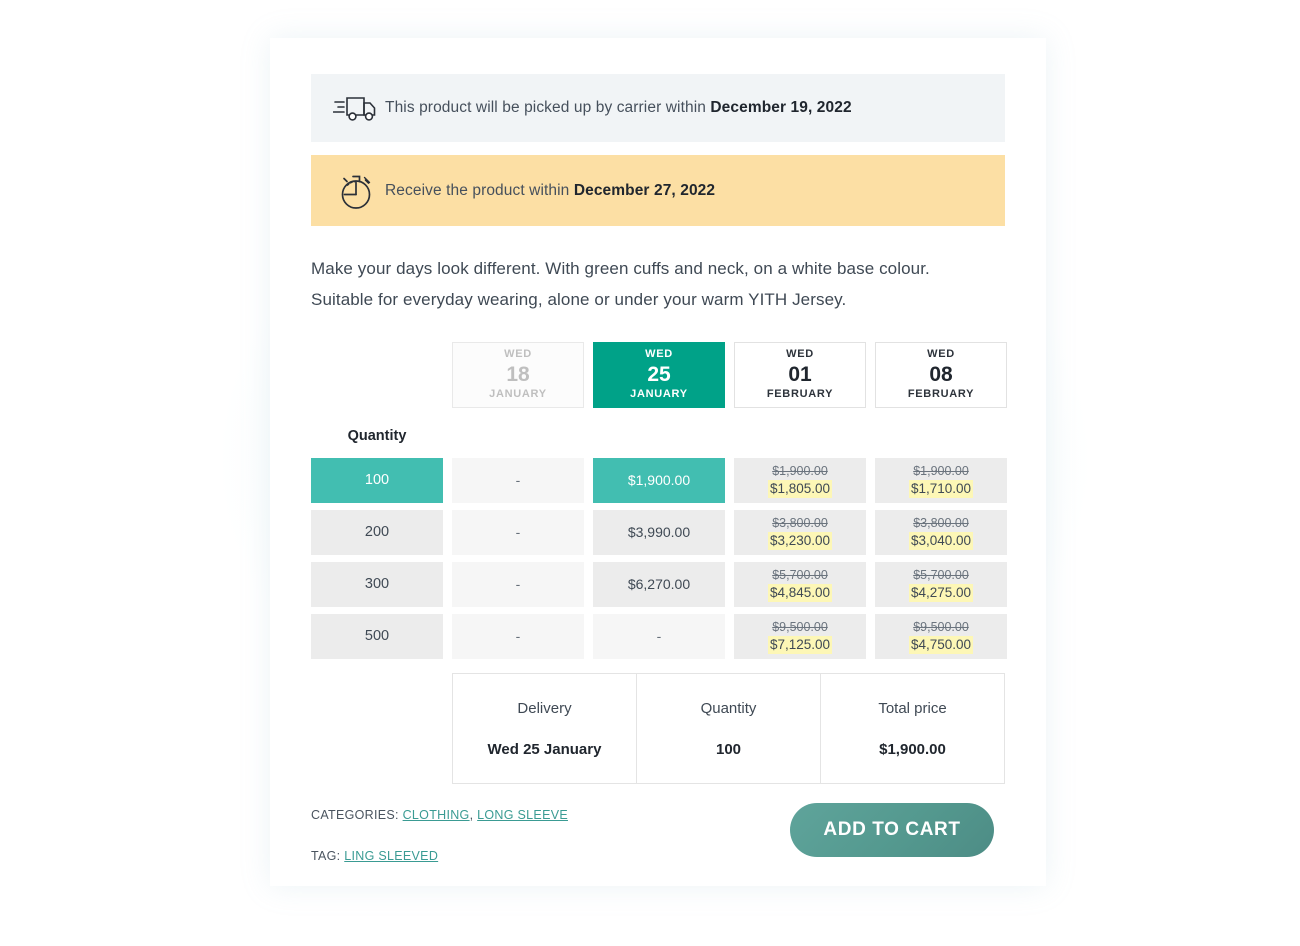 The image size is (1300, 946). I want to click on delivery-date-option-08: WED 08 FEBRUARY, so click(941, 375).